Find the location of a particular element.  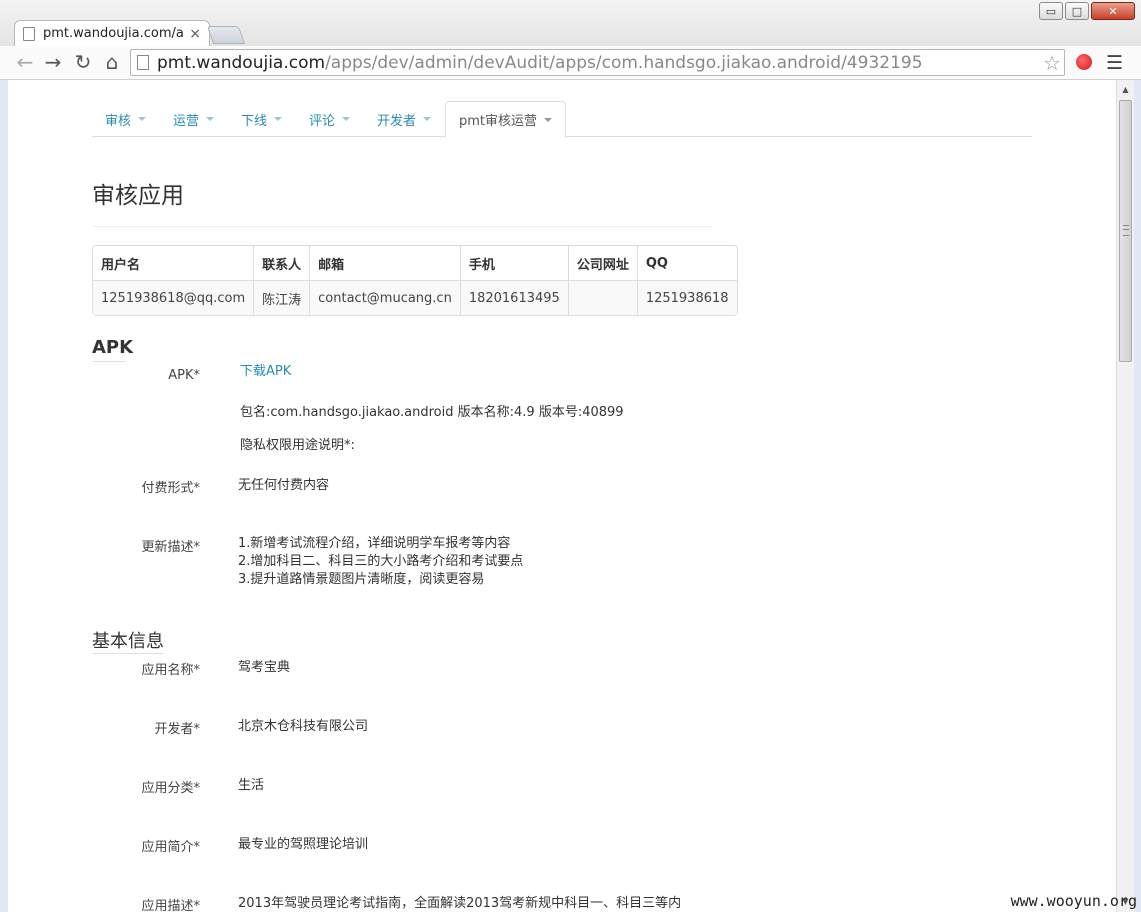

url-host: pmt.wandoujia.com is located at coordinates (241, 62).